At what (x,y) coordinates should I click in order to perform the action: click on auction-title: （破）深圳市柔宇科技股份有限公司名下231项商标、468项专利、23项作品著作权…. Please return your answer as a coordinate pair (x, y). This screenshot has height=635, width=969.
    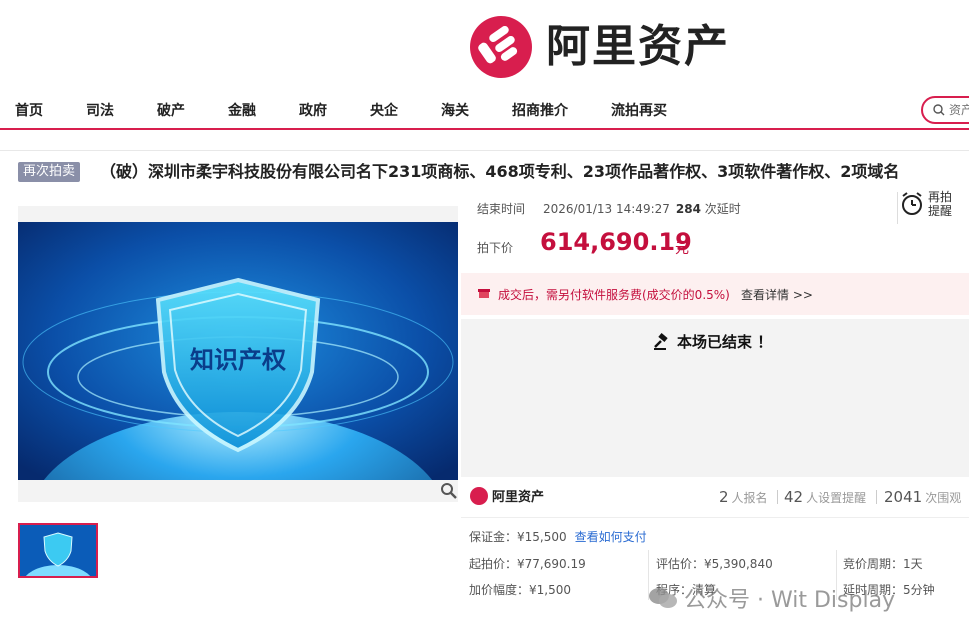
    Looking at the image, I should click on (500, 171).